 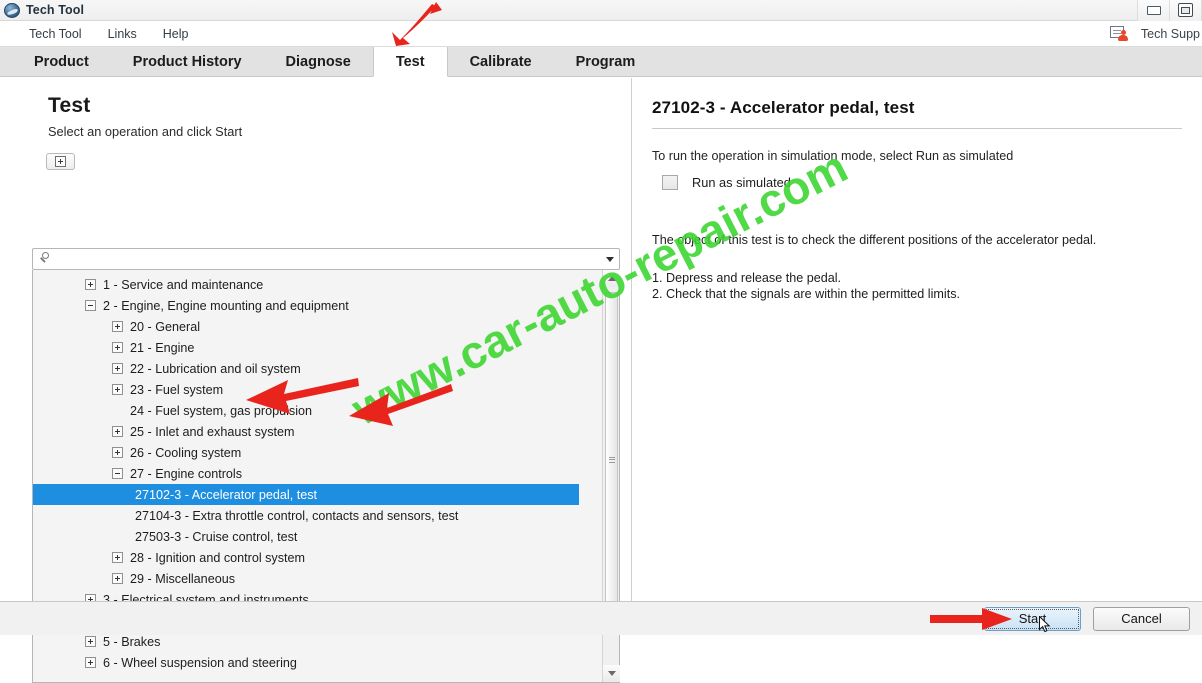 I want to click on scroll-down-icon, so click(x=611, y=673).